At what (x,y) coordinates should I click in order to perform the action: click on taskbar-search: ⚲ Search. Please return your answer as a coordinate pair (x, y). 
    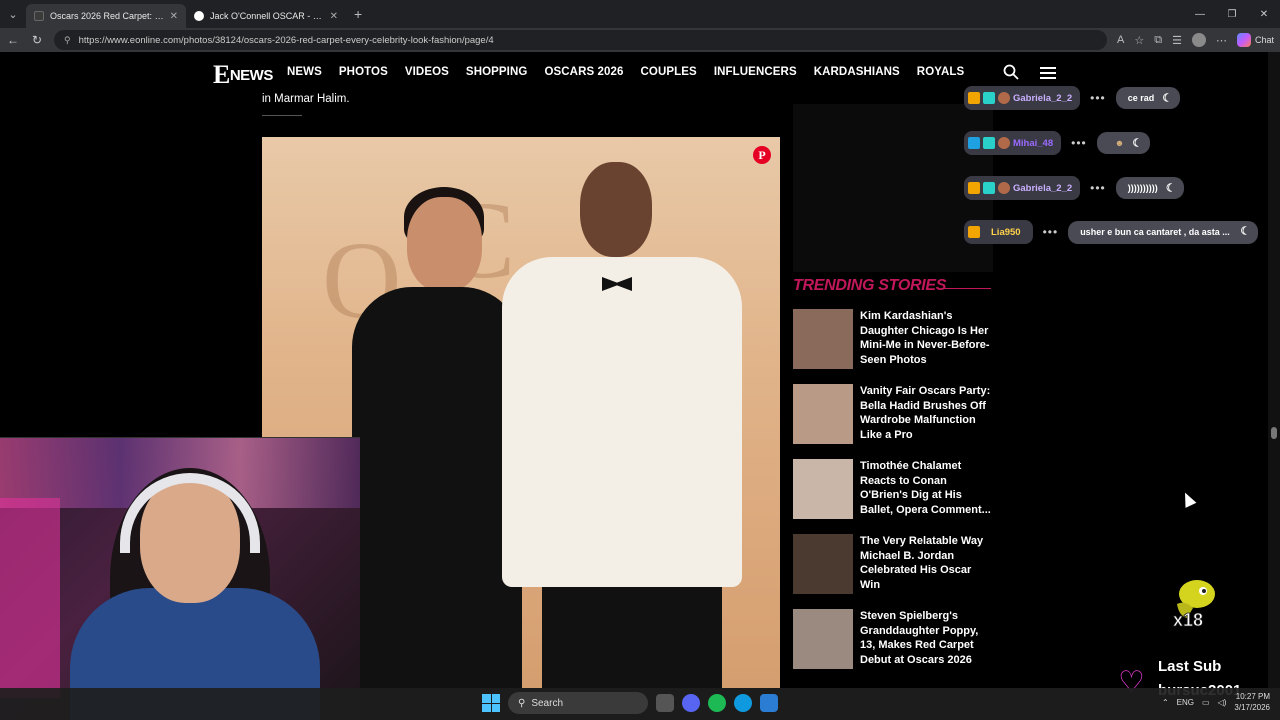
    Looking at the image, I should click on (578, 703).